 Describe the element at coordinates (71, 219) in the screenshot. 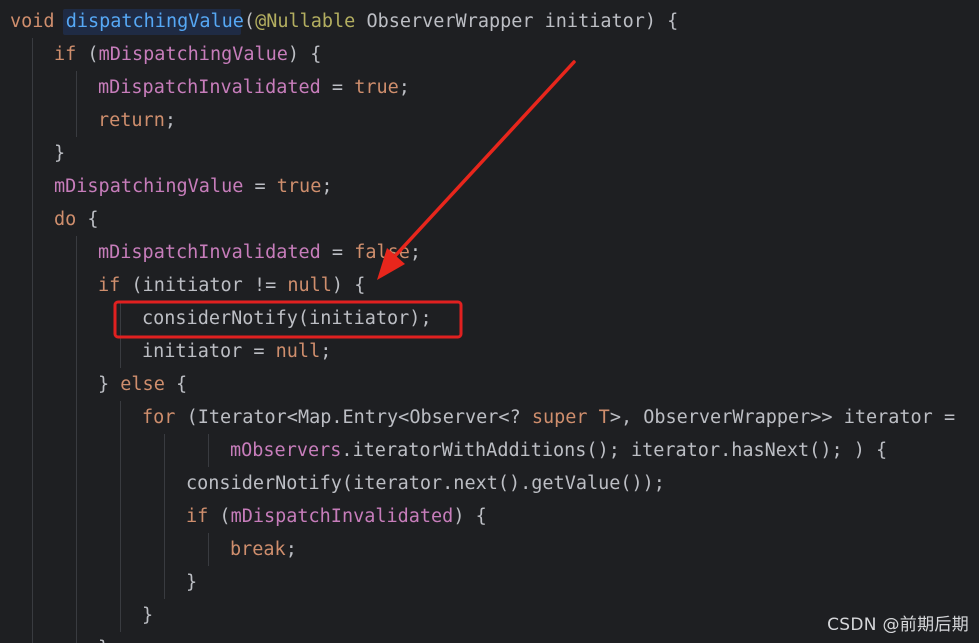

I see `code-token: do` at that location.